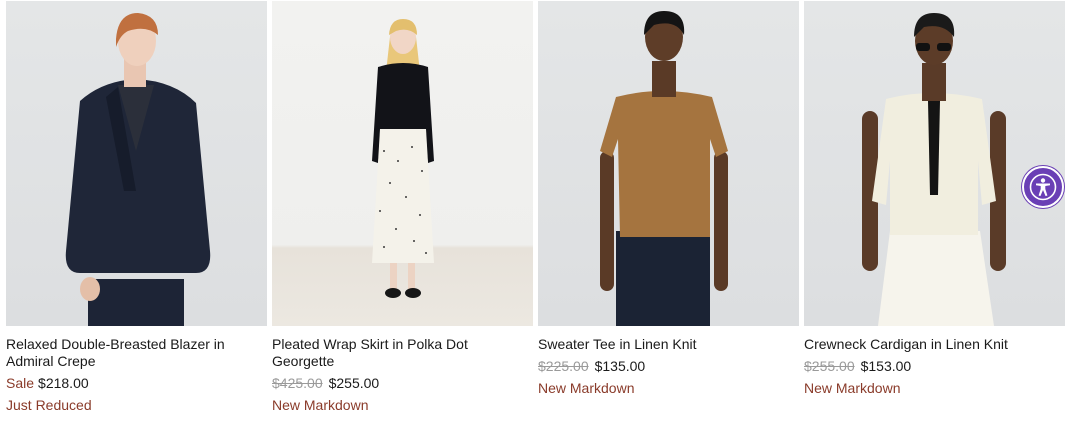 The height and width of the screenshot is (422, 1065). Describe the element at coordinates (934, 366) in the screenshot. I see `product-price: $255.00 $153.00` at that location.